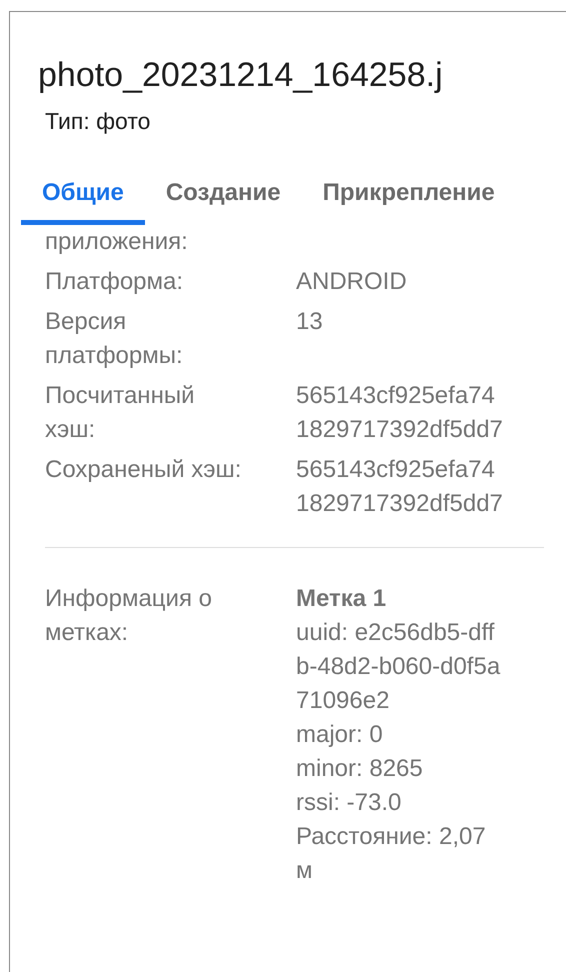 This screenshot has height=972, width=566. What do you see at coordinates (396, 633) in the screenshot?
I see `tag-info-line: uuid: e2c56db5-dff` at bounding box center [396, 633].